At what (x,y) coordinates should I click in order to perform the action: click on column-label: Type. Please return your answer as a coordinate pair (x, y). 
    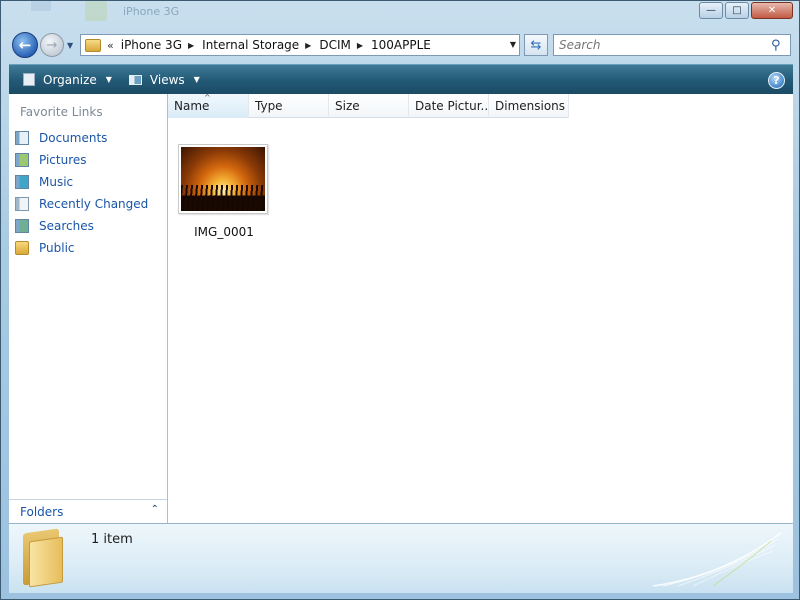
    Looking at the image, I should click on (269, 106).